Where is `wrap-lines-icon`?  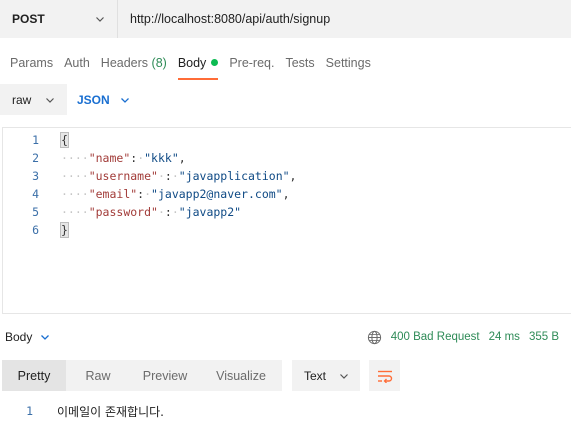
wrap-lines-icon is located at coordinates (384, 376).